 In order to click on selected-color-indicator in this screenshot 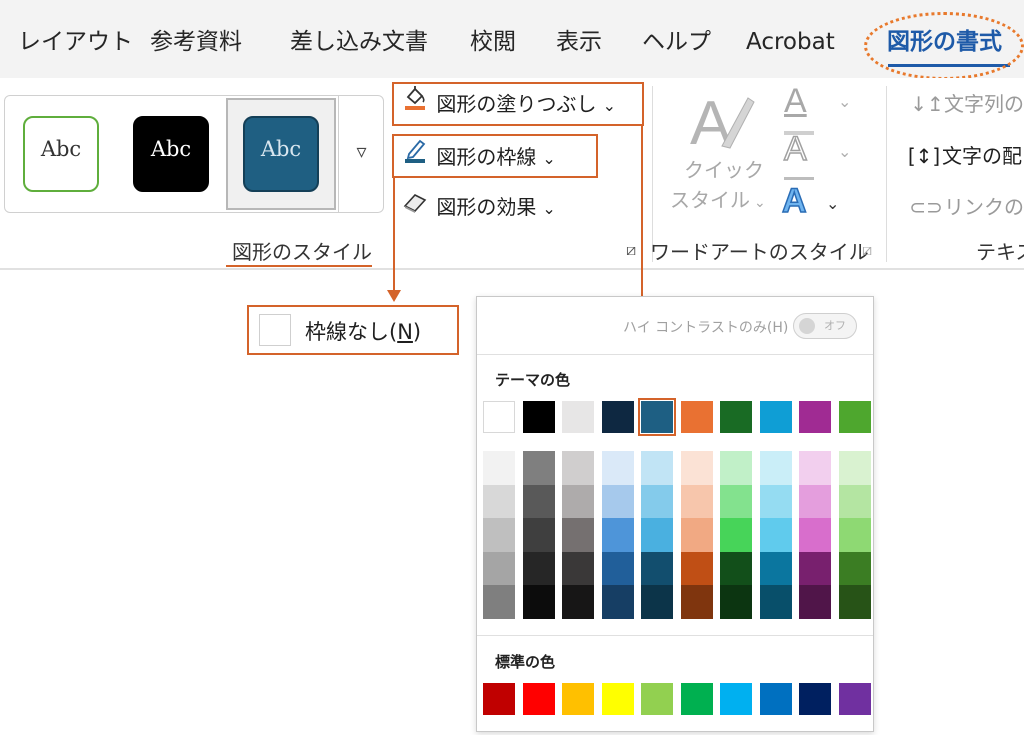, I will do `click(657, 417)`.